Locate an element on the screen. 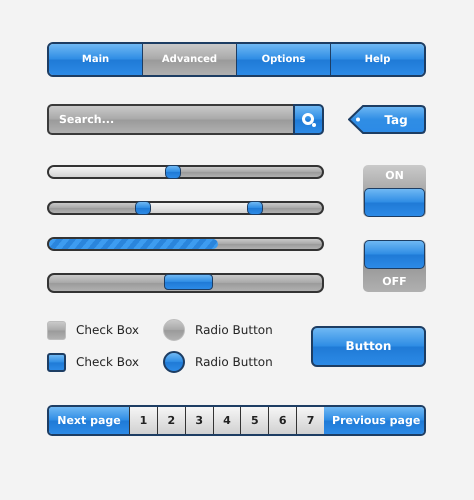 Image resolution: width=474 pixels, height=500 pixels. tag-button: Tag is located at coordinates (387, 119).